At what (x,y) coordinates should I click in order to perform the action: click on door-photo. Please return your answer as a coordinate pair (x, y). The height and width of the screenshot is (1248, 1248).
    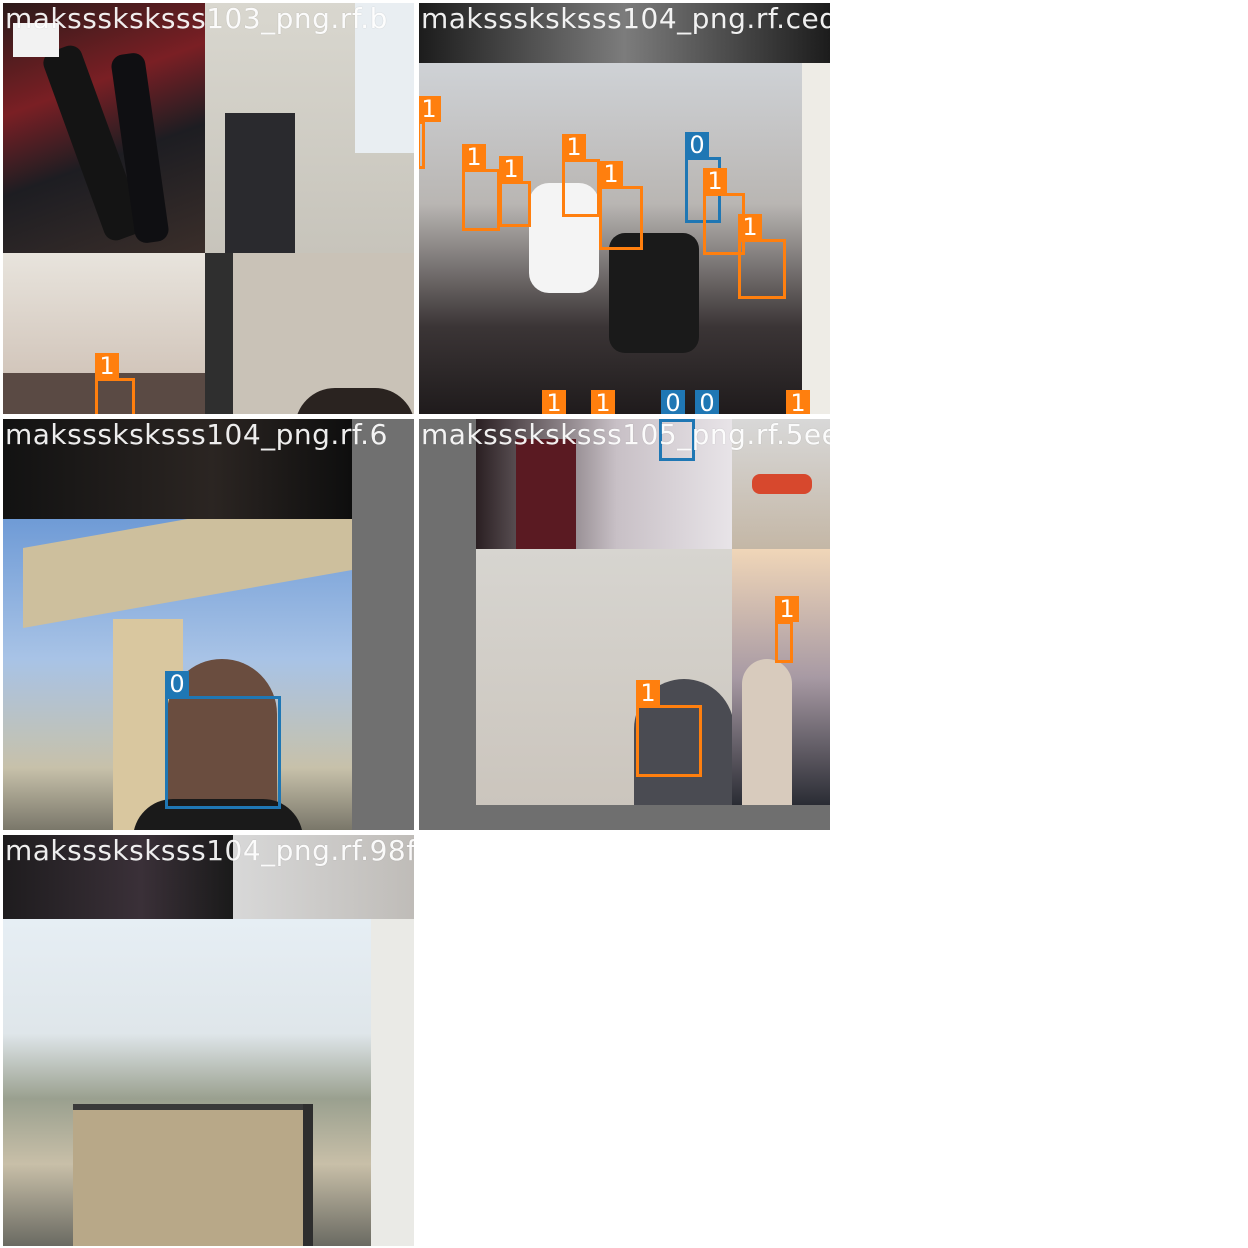
    Looking at the image, I should click on (309, 333).